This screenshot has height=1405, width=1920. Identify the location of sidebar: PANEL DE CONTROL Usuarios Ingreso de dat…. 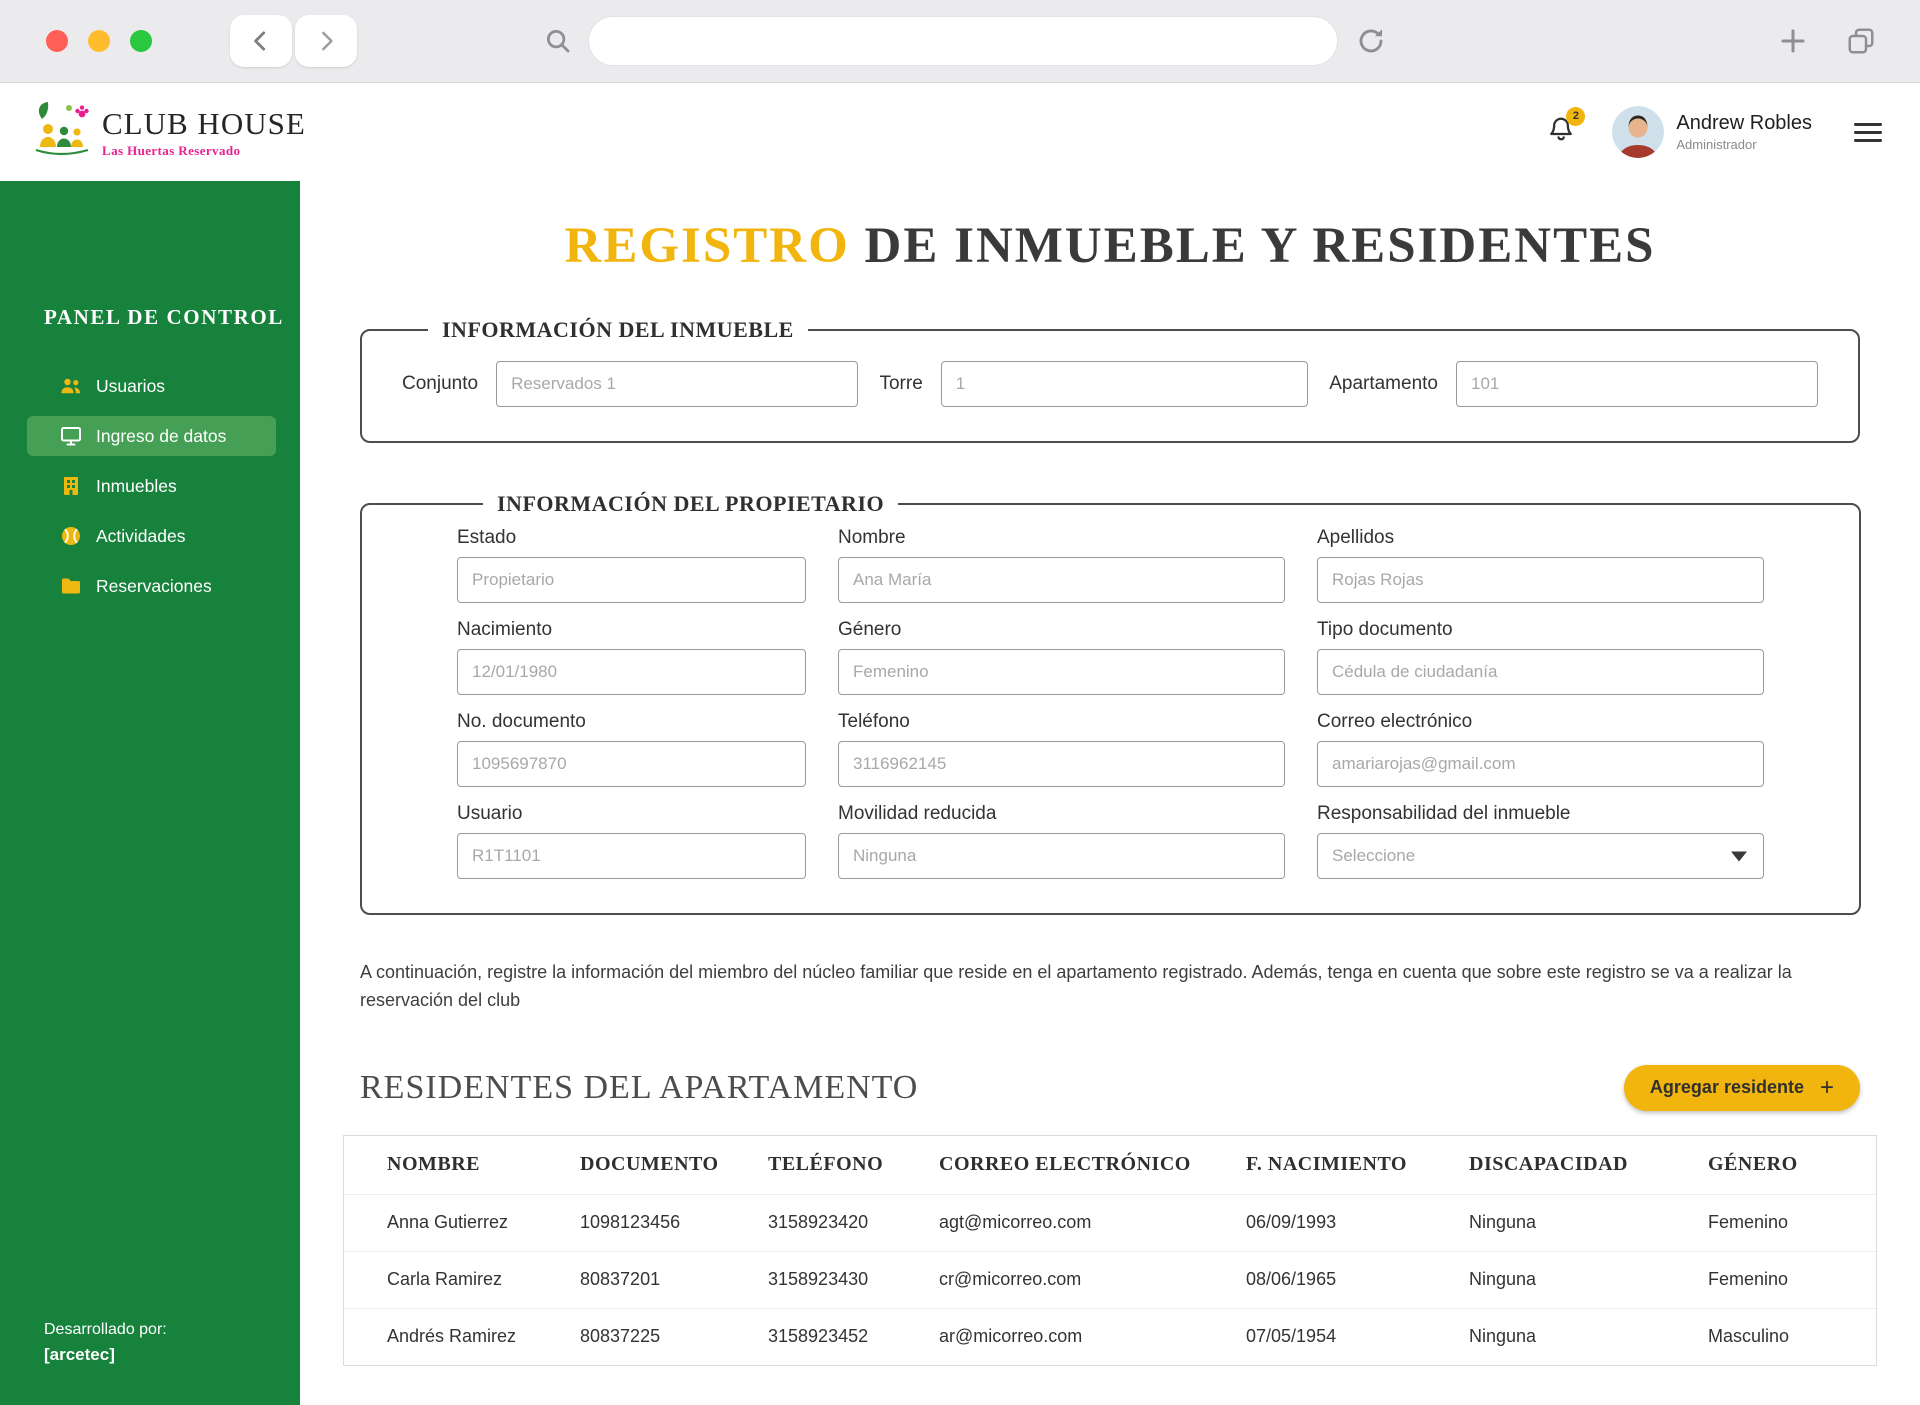
(150, 793).